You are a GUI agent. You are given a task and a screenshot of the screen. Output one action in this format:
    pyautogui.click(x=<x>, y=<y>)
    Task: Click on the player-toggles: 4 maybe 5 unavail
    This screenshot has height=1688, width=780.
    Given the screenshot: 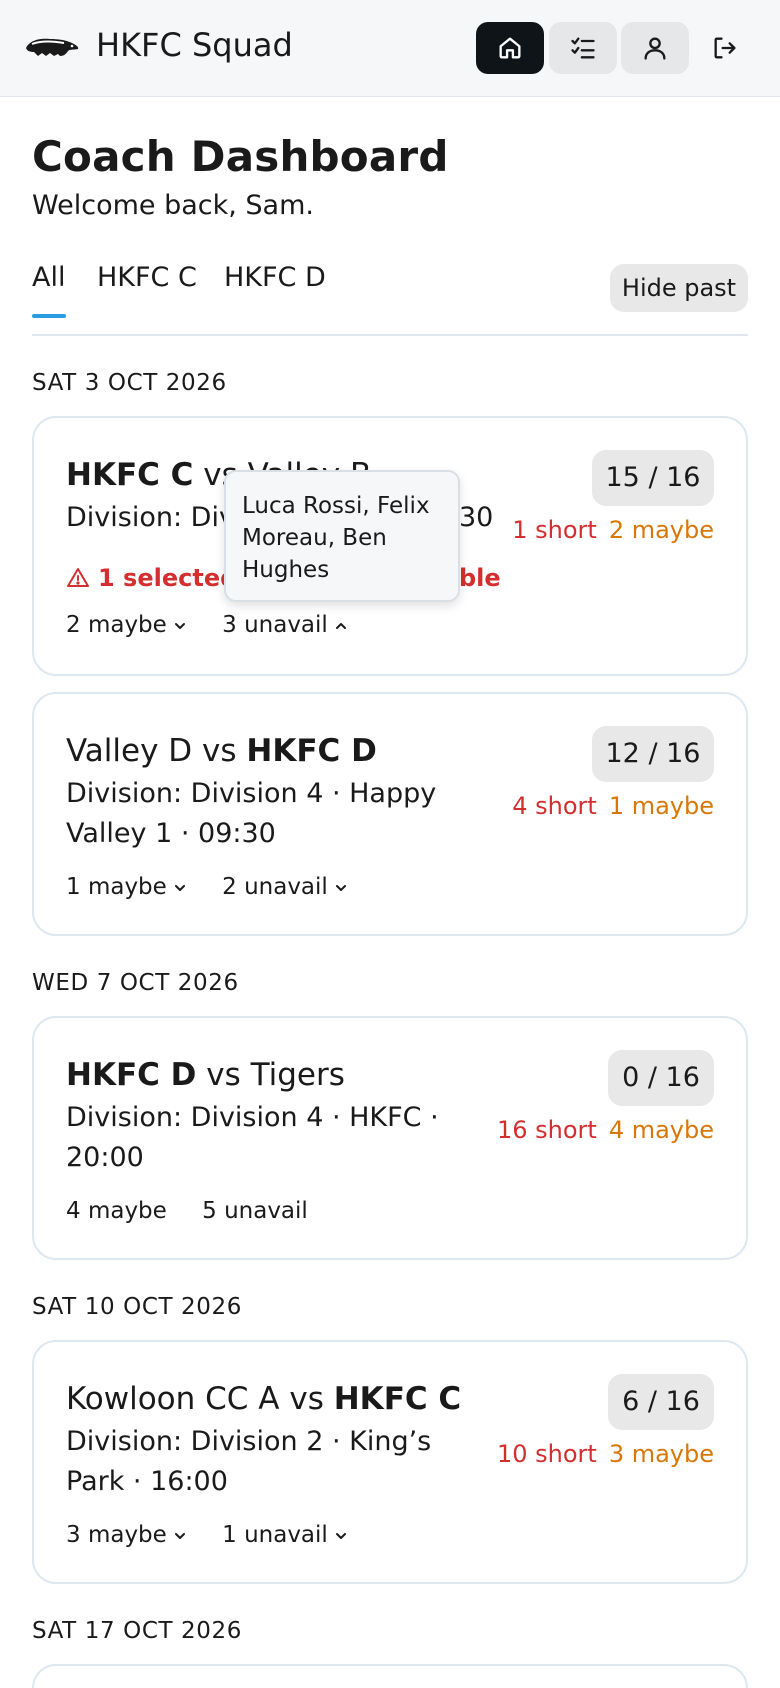 What is the action you would take?
    pyautogui.click(x=201, y=1211)
    